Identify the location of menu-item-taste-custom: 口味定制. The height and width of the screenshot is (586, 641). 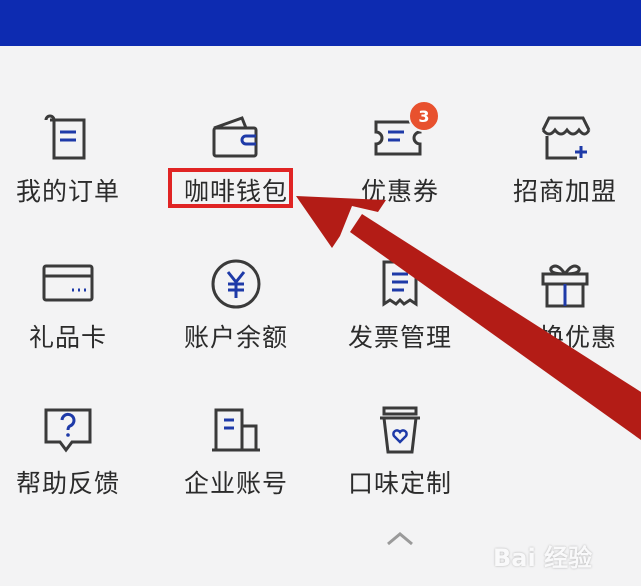
(400, 437).